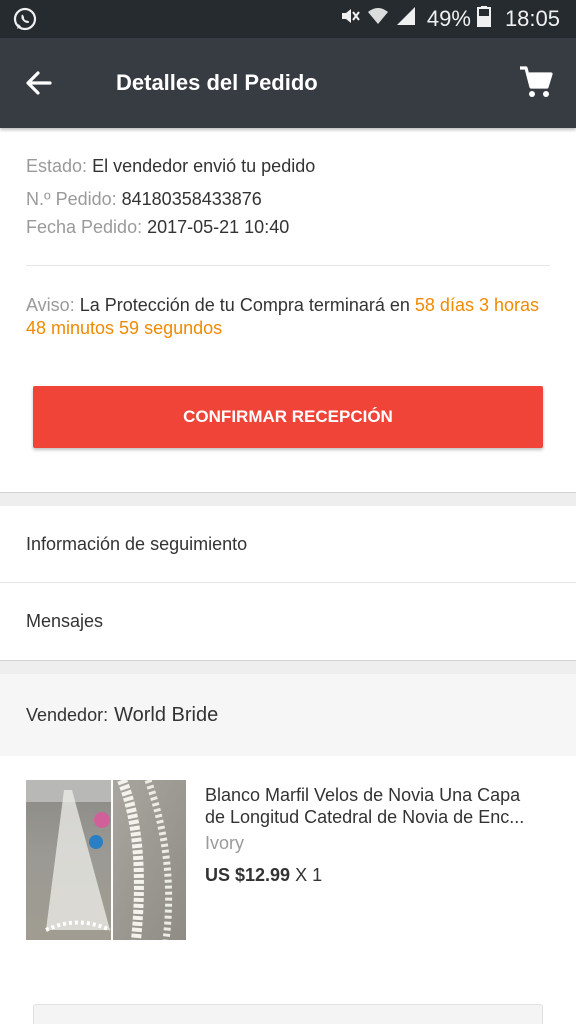 This screenshot has width=576, height=1024. Describe the element at coordinates (536, 82) in the screenshot. I see `cart-icon` at that location.